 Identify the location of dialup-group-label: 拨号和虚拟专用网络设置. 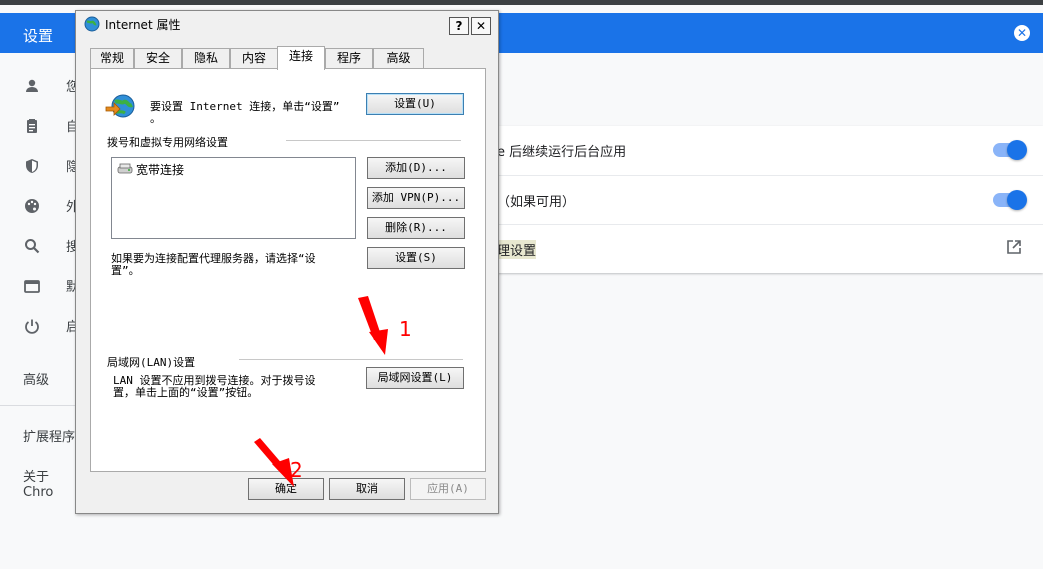
(167, 142).